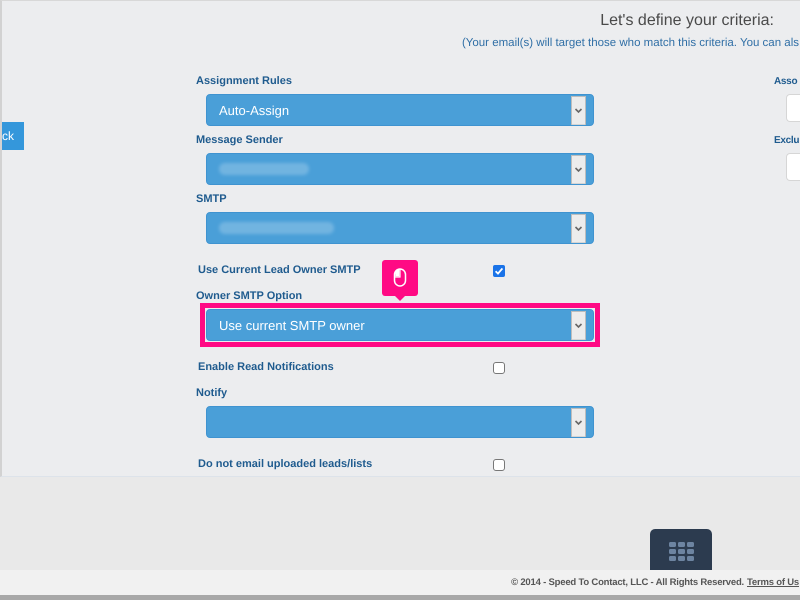  What do you see at coordinates (630, 43) in the screenshot?
I see `page-subtitle: (Your email(s) will target those who match this criteria. You can als` at bounding box center [630, 43].